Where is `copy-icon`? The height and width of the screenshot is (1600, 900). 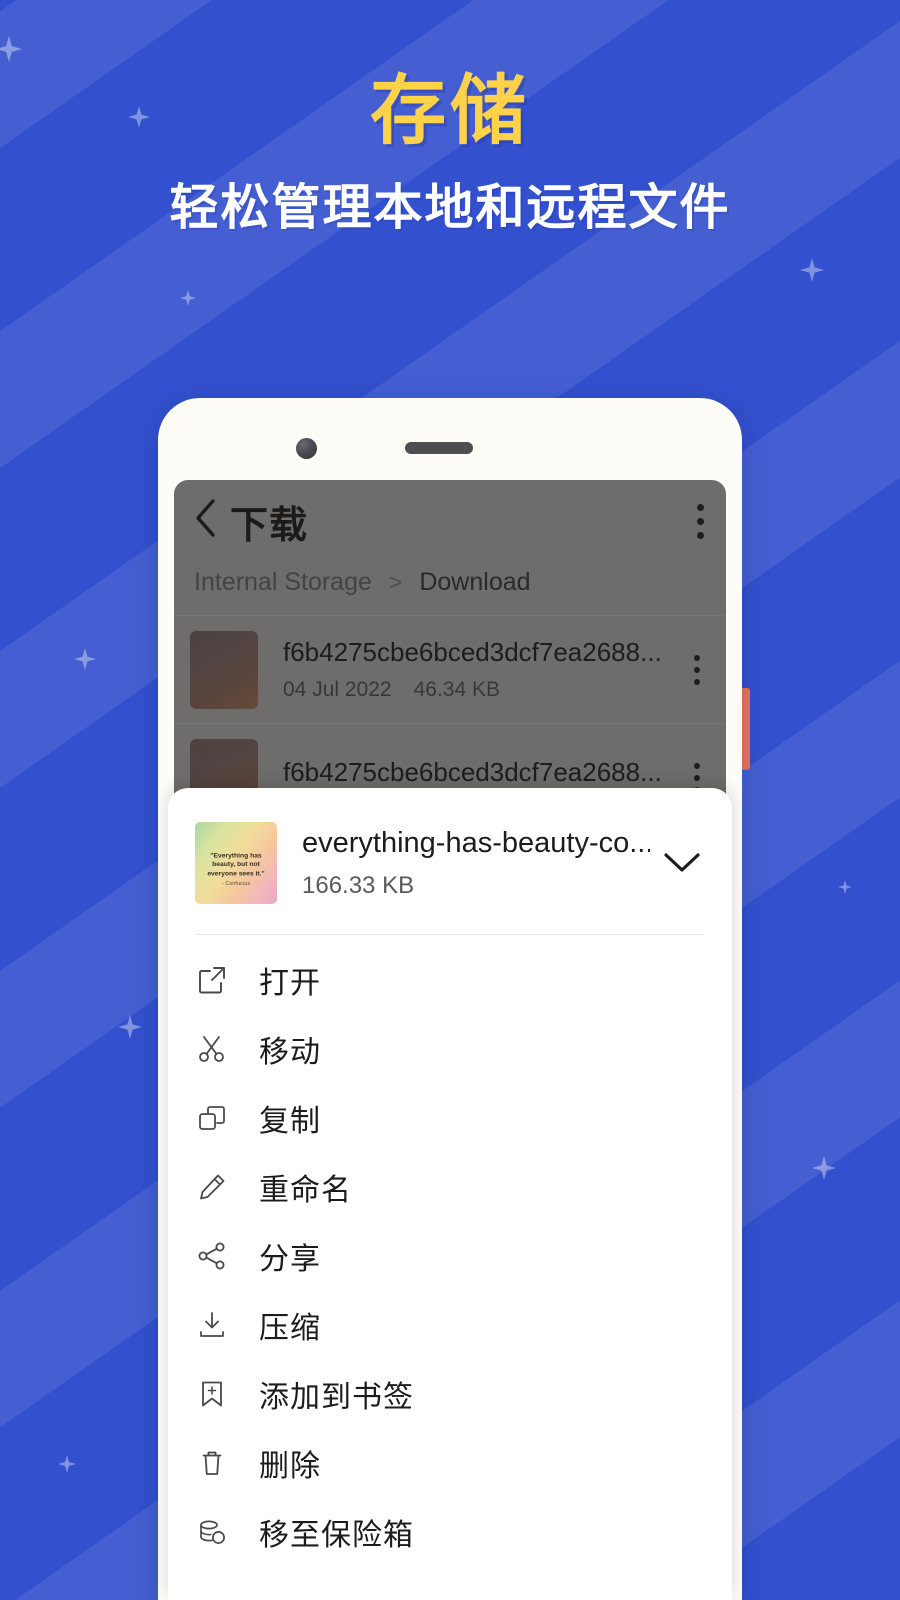 copy-icon is located at coordinates (212, 1118).